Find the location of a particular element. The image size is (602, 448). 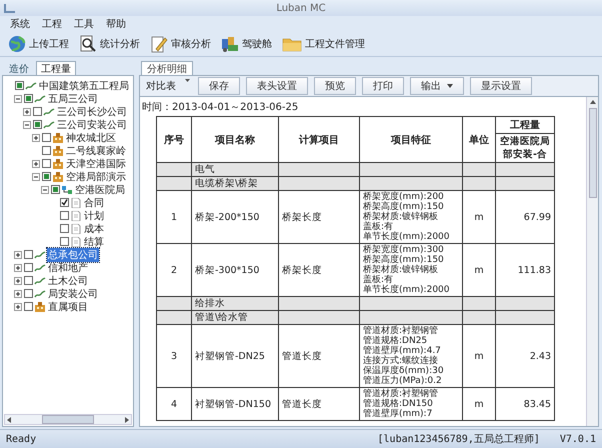

table-cell: 电缆桥架\桥架 is located at coordinates (235, 183).